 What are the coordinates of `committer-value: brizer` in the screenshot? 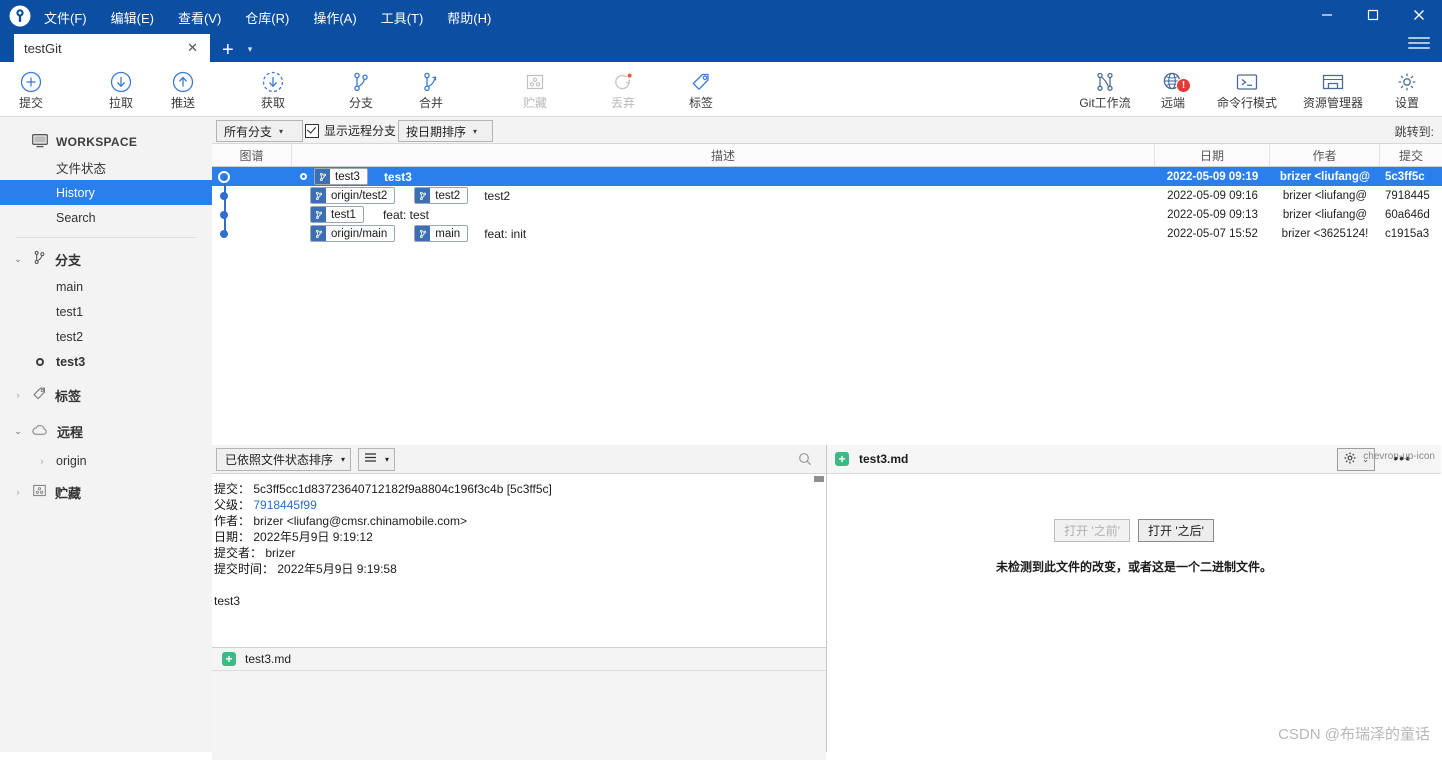 It's located at (280, 553).